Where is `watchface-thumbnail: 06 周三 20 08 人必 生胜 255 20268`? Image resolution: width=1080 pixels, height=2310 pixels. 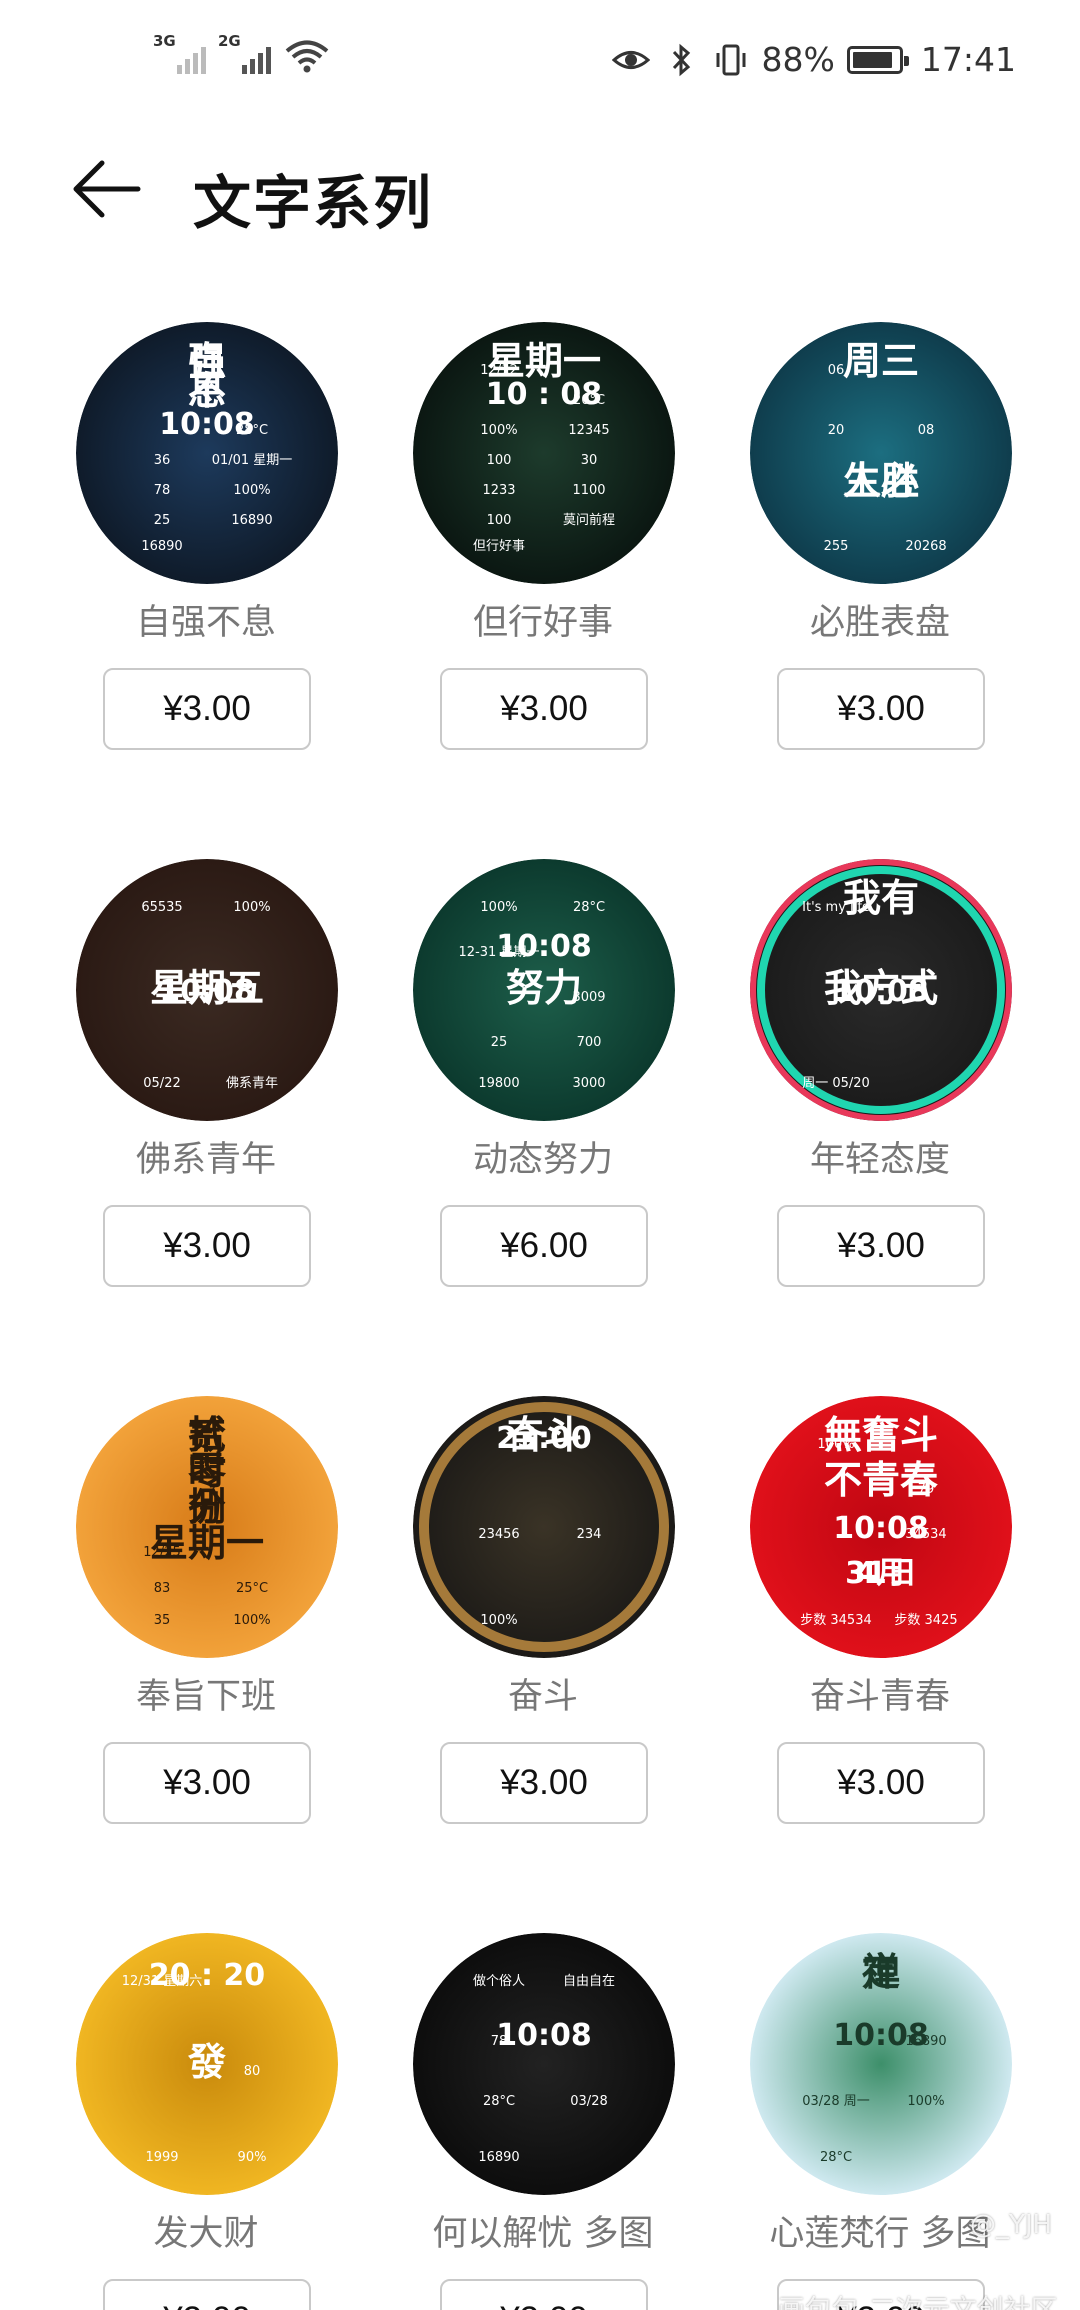
watchface-thumbnail: 06 周三 20 08 人必 生胜 255 20268 is located at coordinates (881, 453).